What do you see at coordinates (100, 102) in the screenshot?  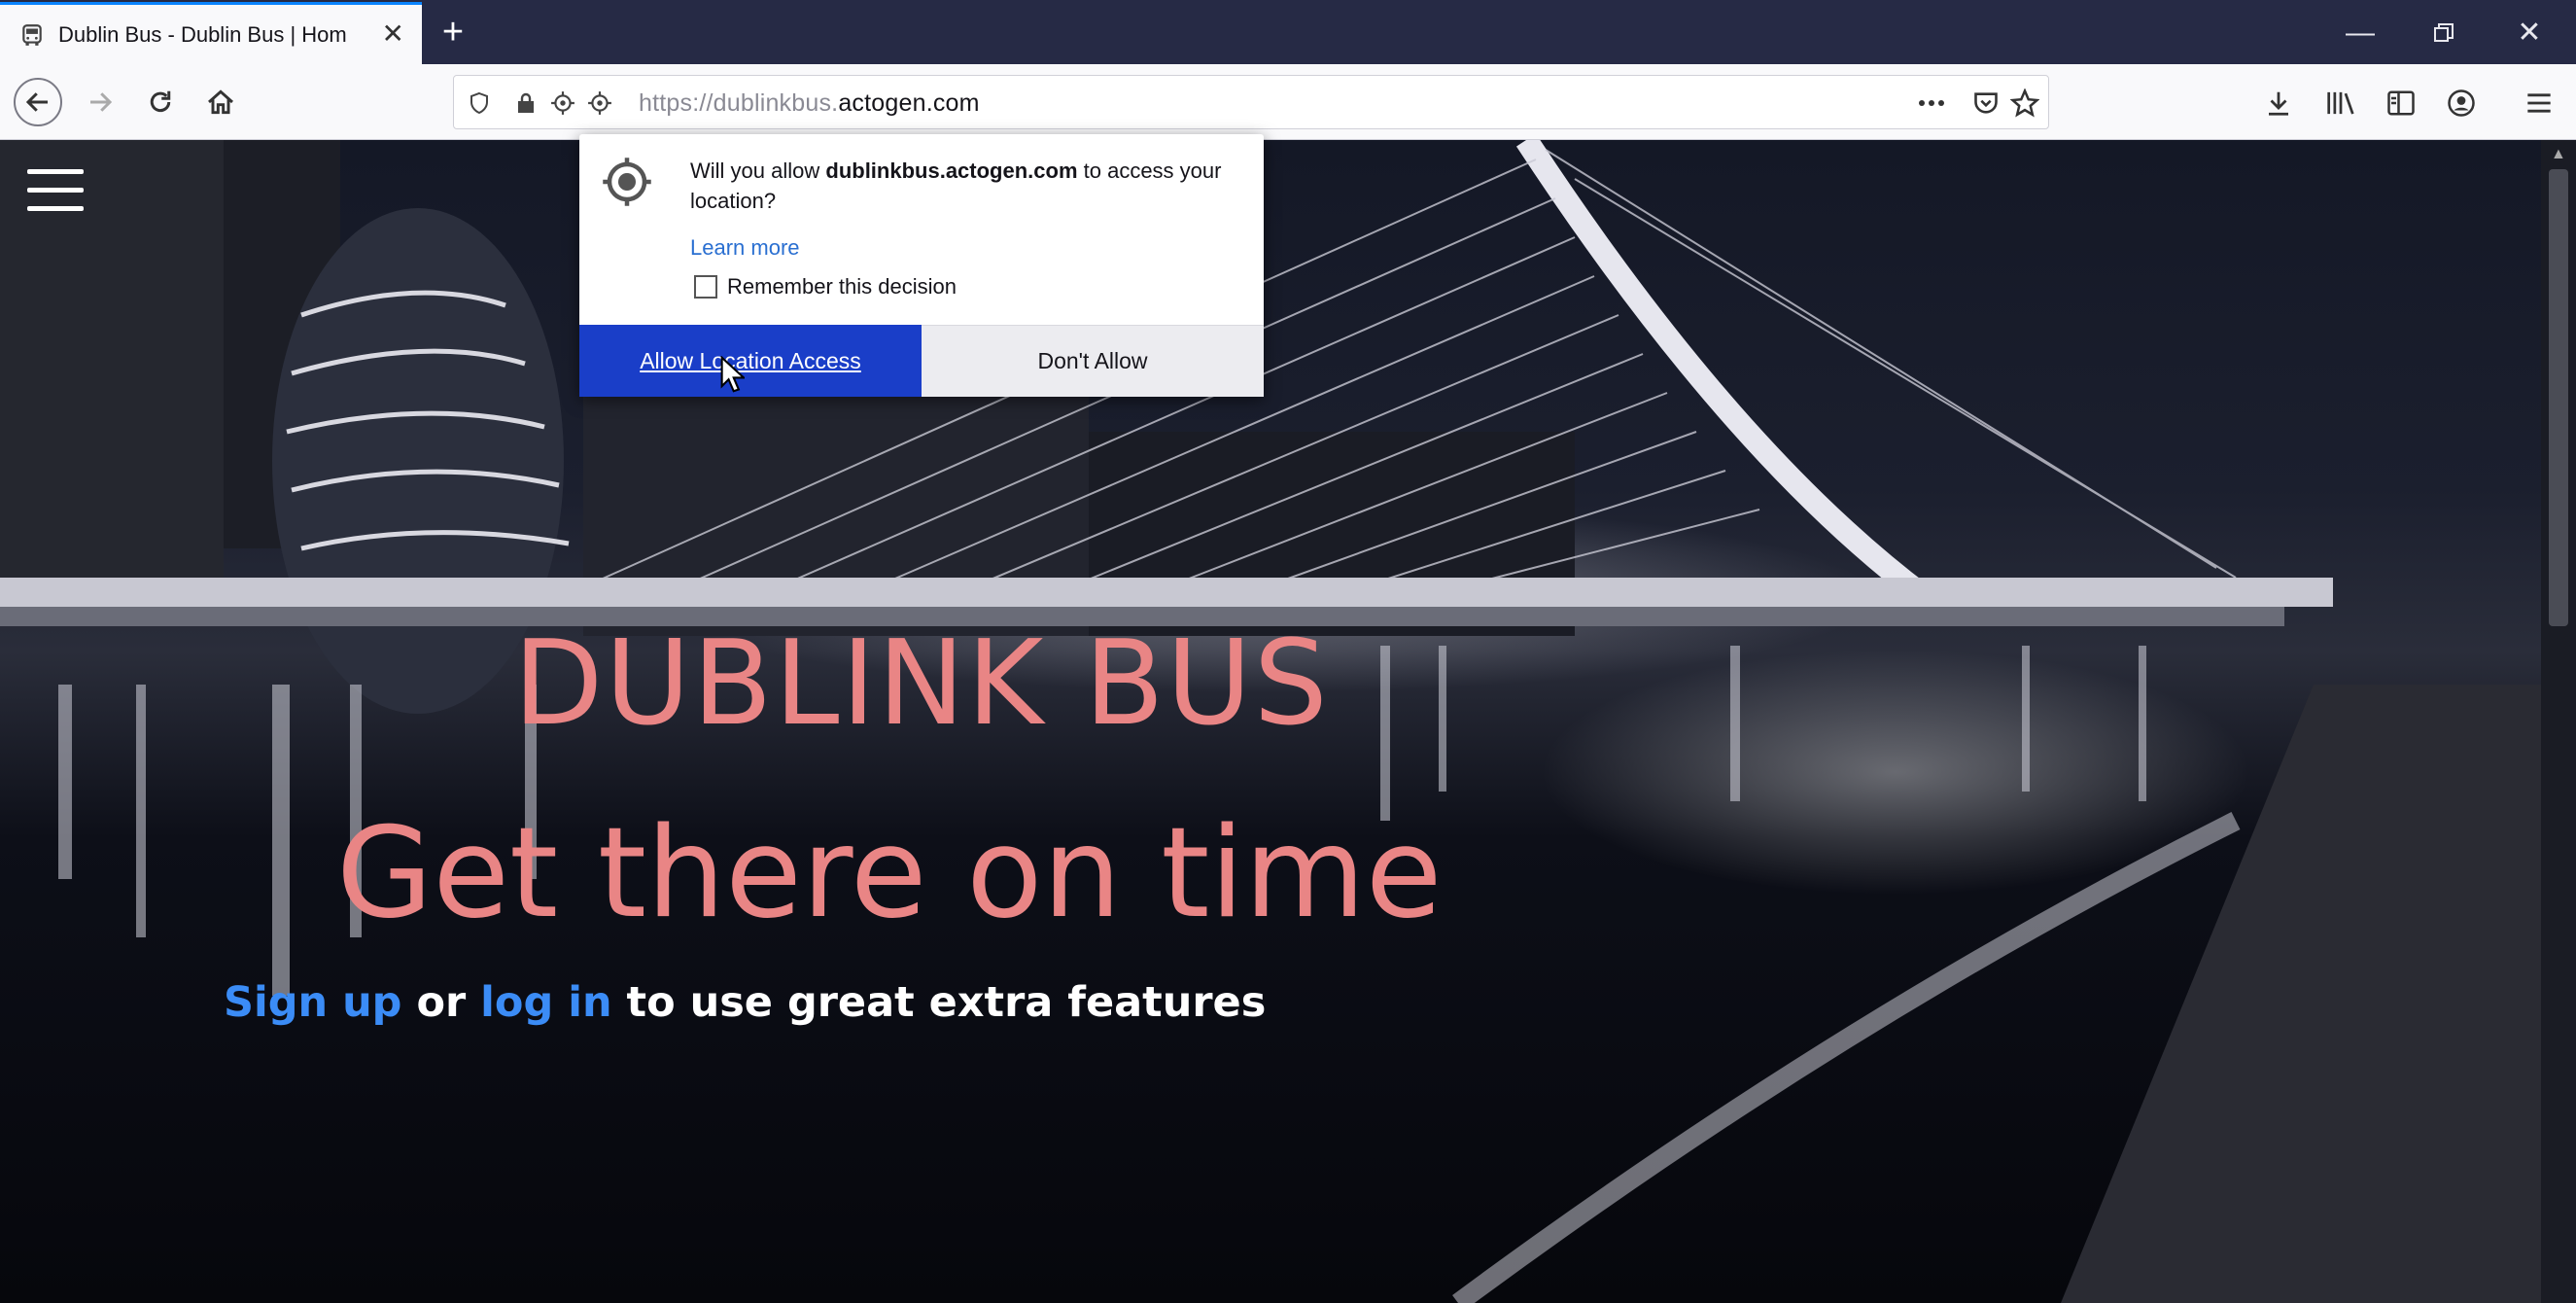 I see `forward-icon` at bounding box center [100, 102].